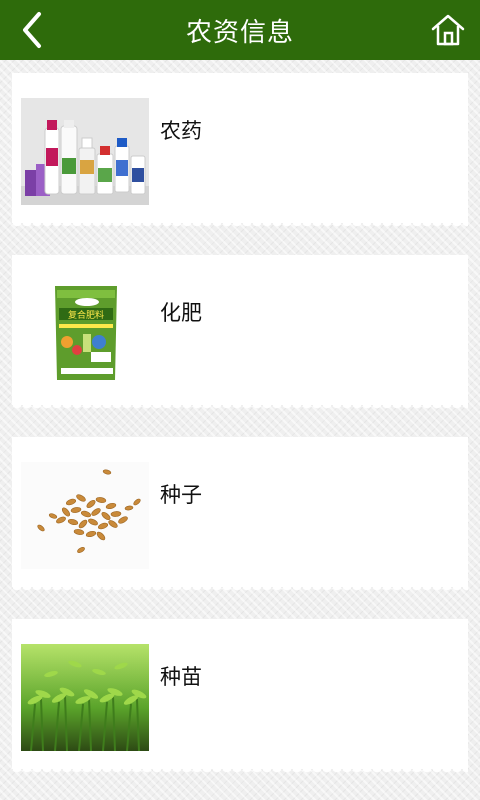 This screenshot has height=800, width=480. Describe the element at coordinates (181, 495) in the screenshot. I see `list-item-label: 种子` at that location.